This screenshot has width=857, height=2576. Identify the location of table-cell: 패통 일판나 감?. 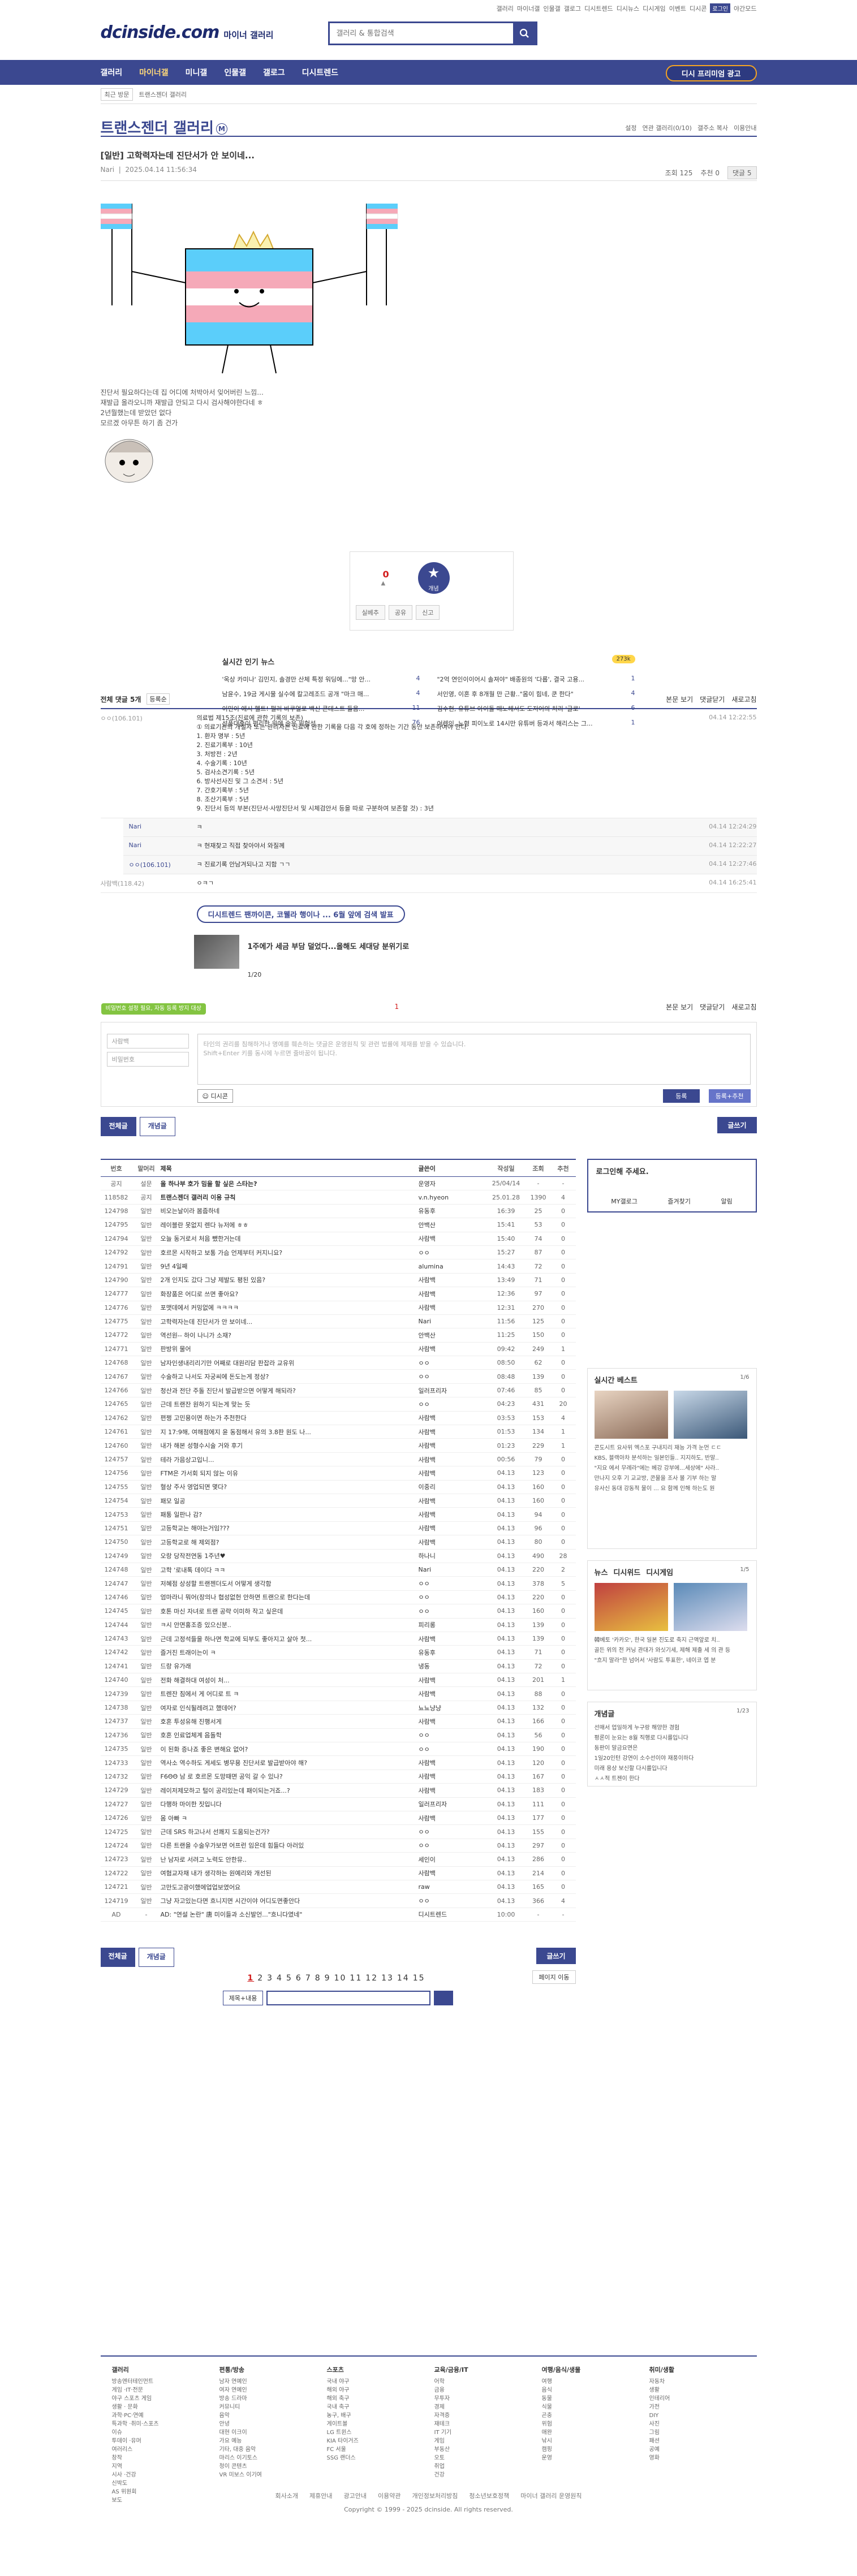
(290, 1514).